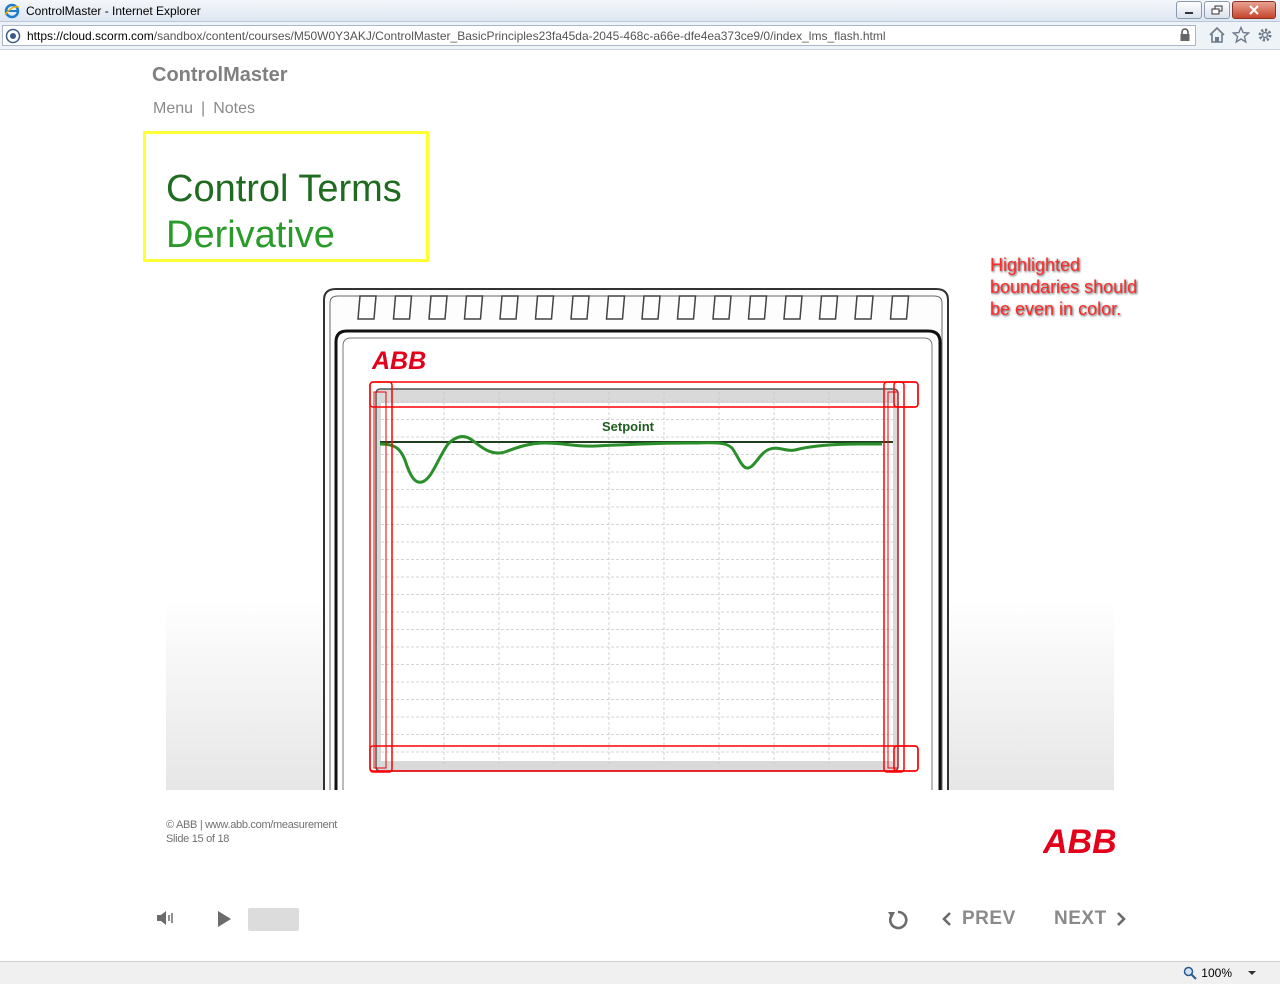  Describe the element at coordinates (252, 825) in the screenshot. I see `copyright-text: © ABB | www.abb.com/measurement` at that location.